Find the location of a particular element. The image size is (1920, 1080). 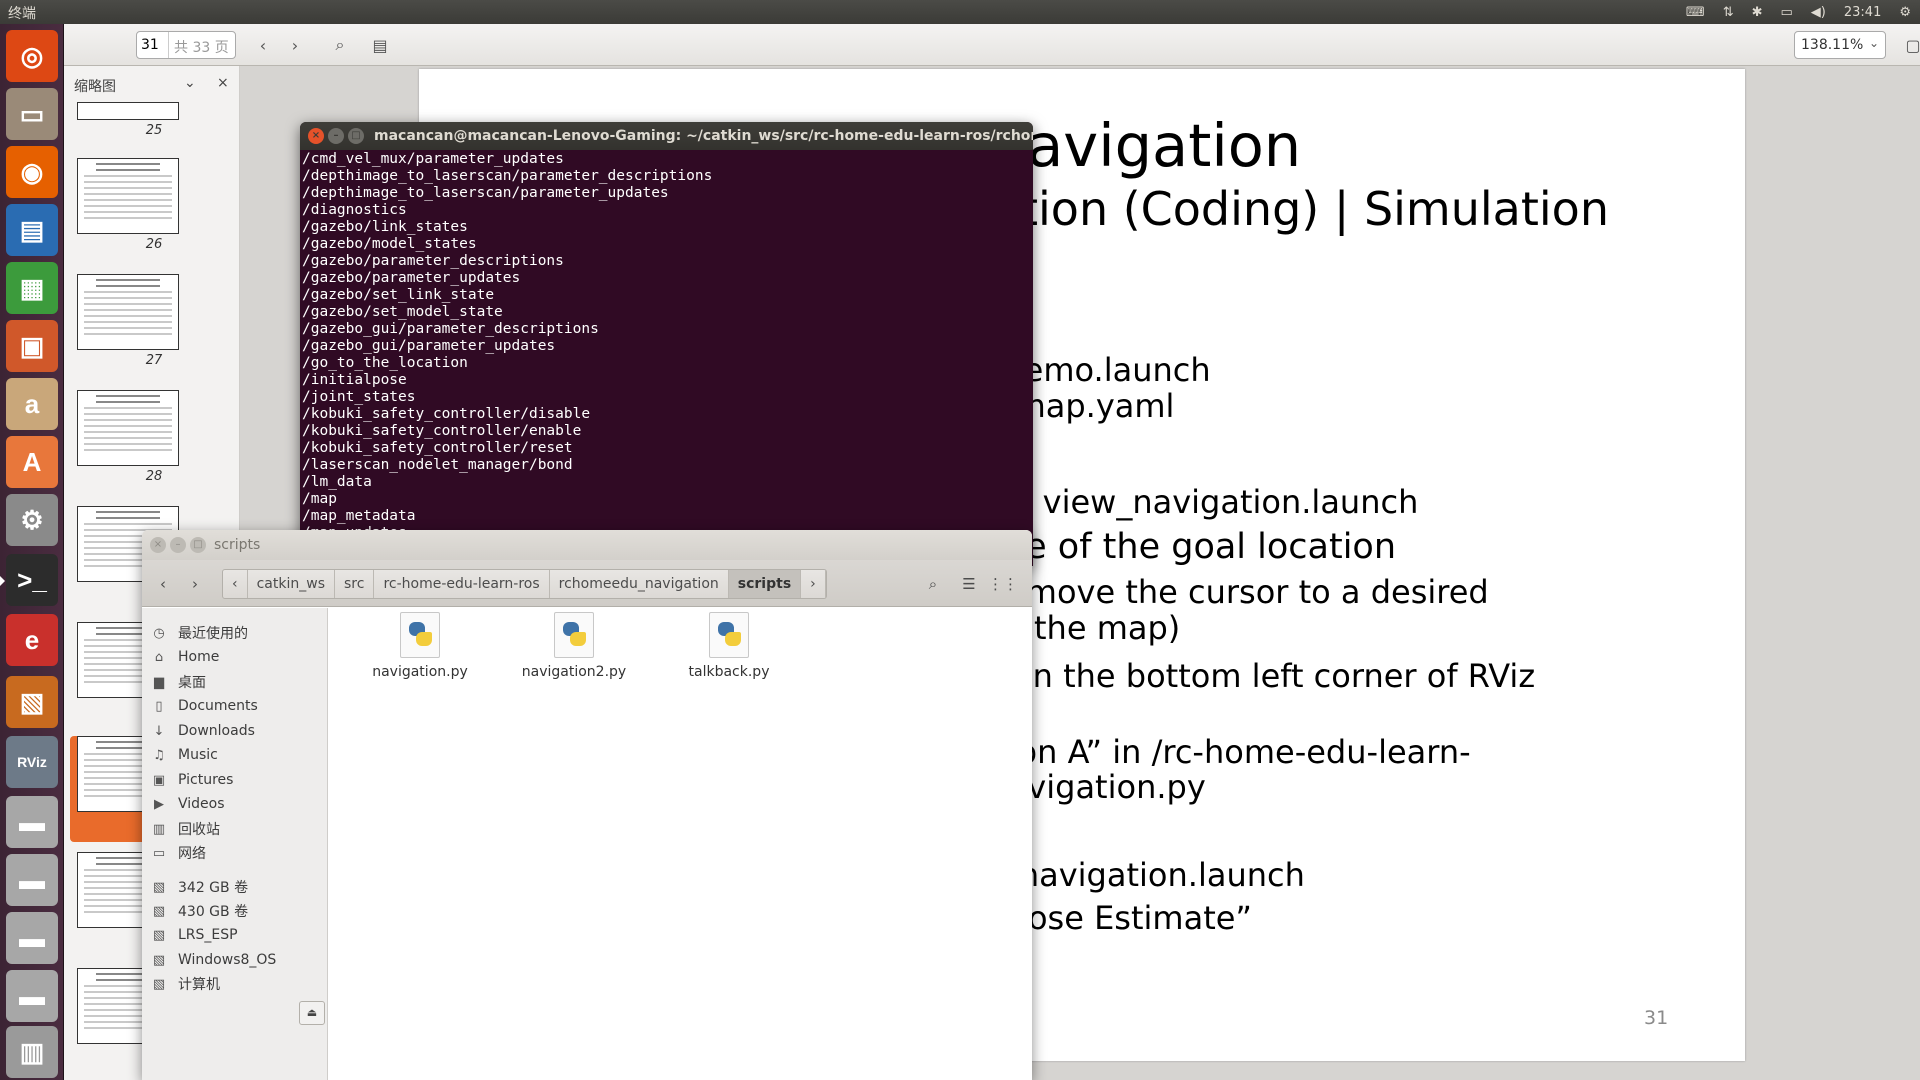

firefox-icon: ◉ is located at coordinates (32, 172).